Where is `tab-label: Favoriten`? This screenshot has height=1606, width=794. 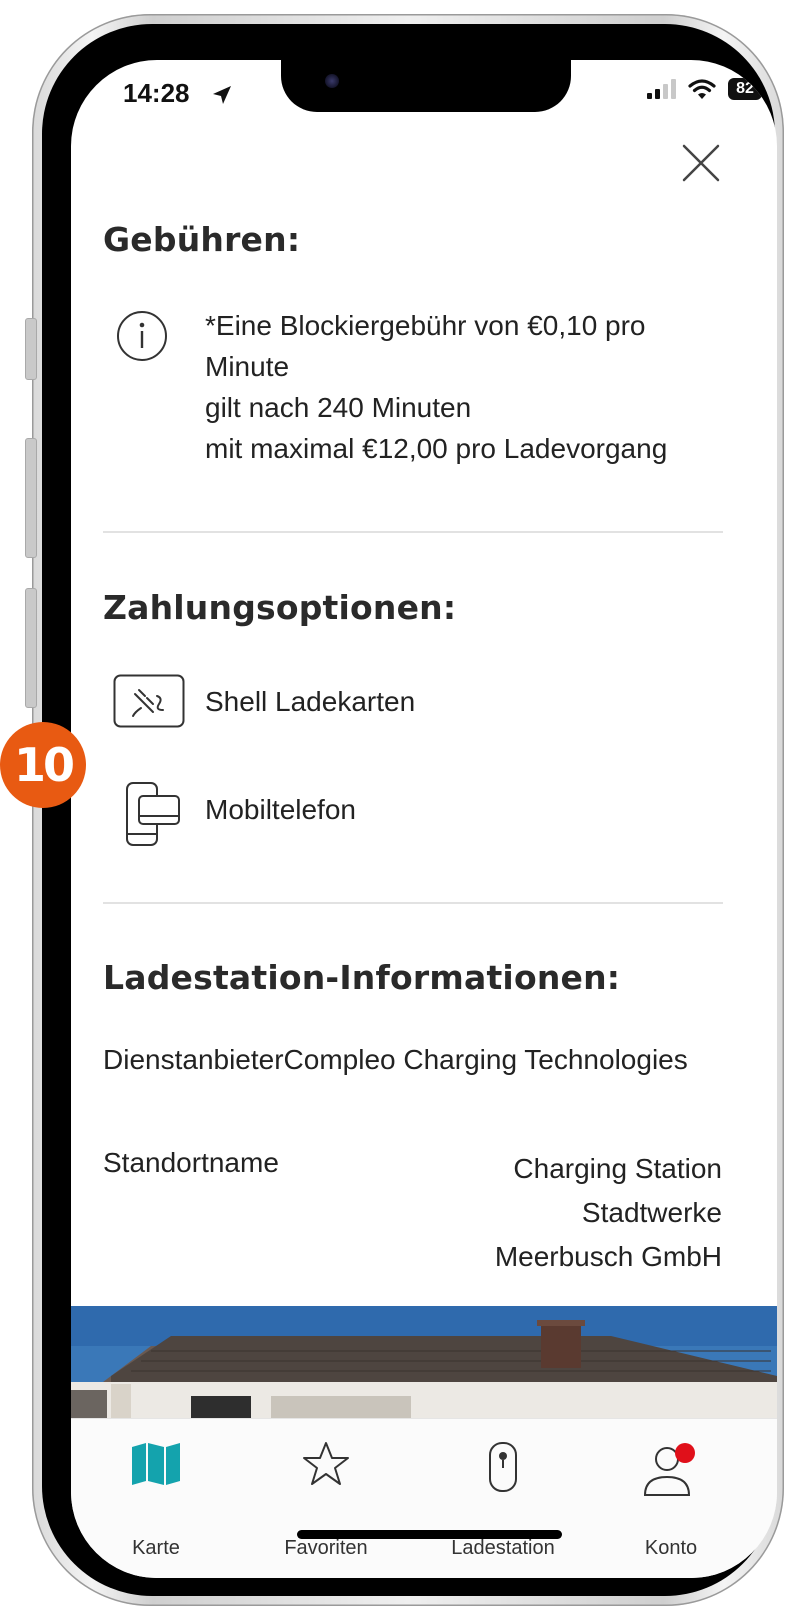
tab-label: Favoriten is located at coordinates (326, 1548).